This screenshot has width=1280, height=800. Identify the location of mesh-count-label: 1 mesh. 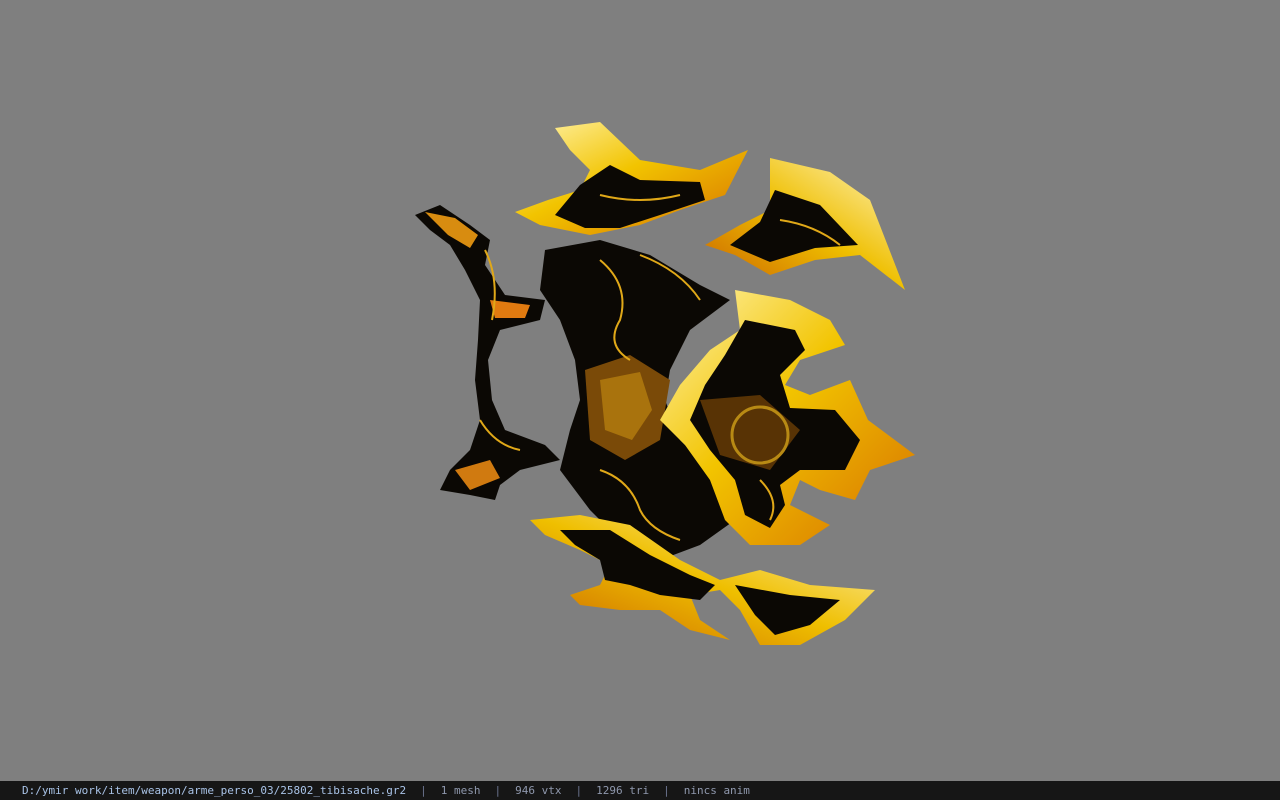
(460, 790).